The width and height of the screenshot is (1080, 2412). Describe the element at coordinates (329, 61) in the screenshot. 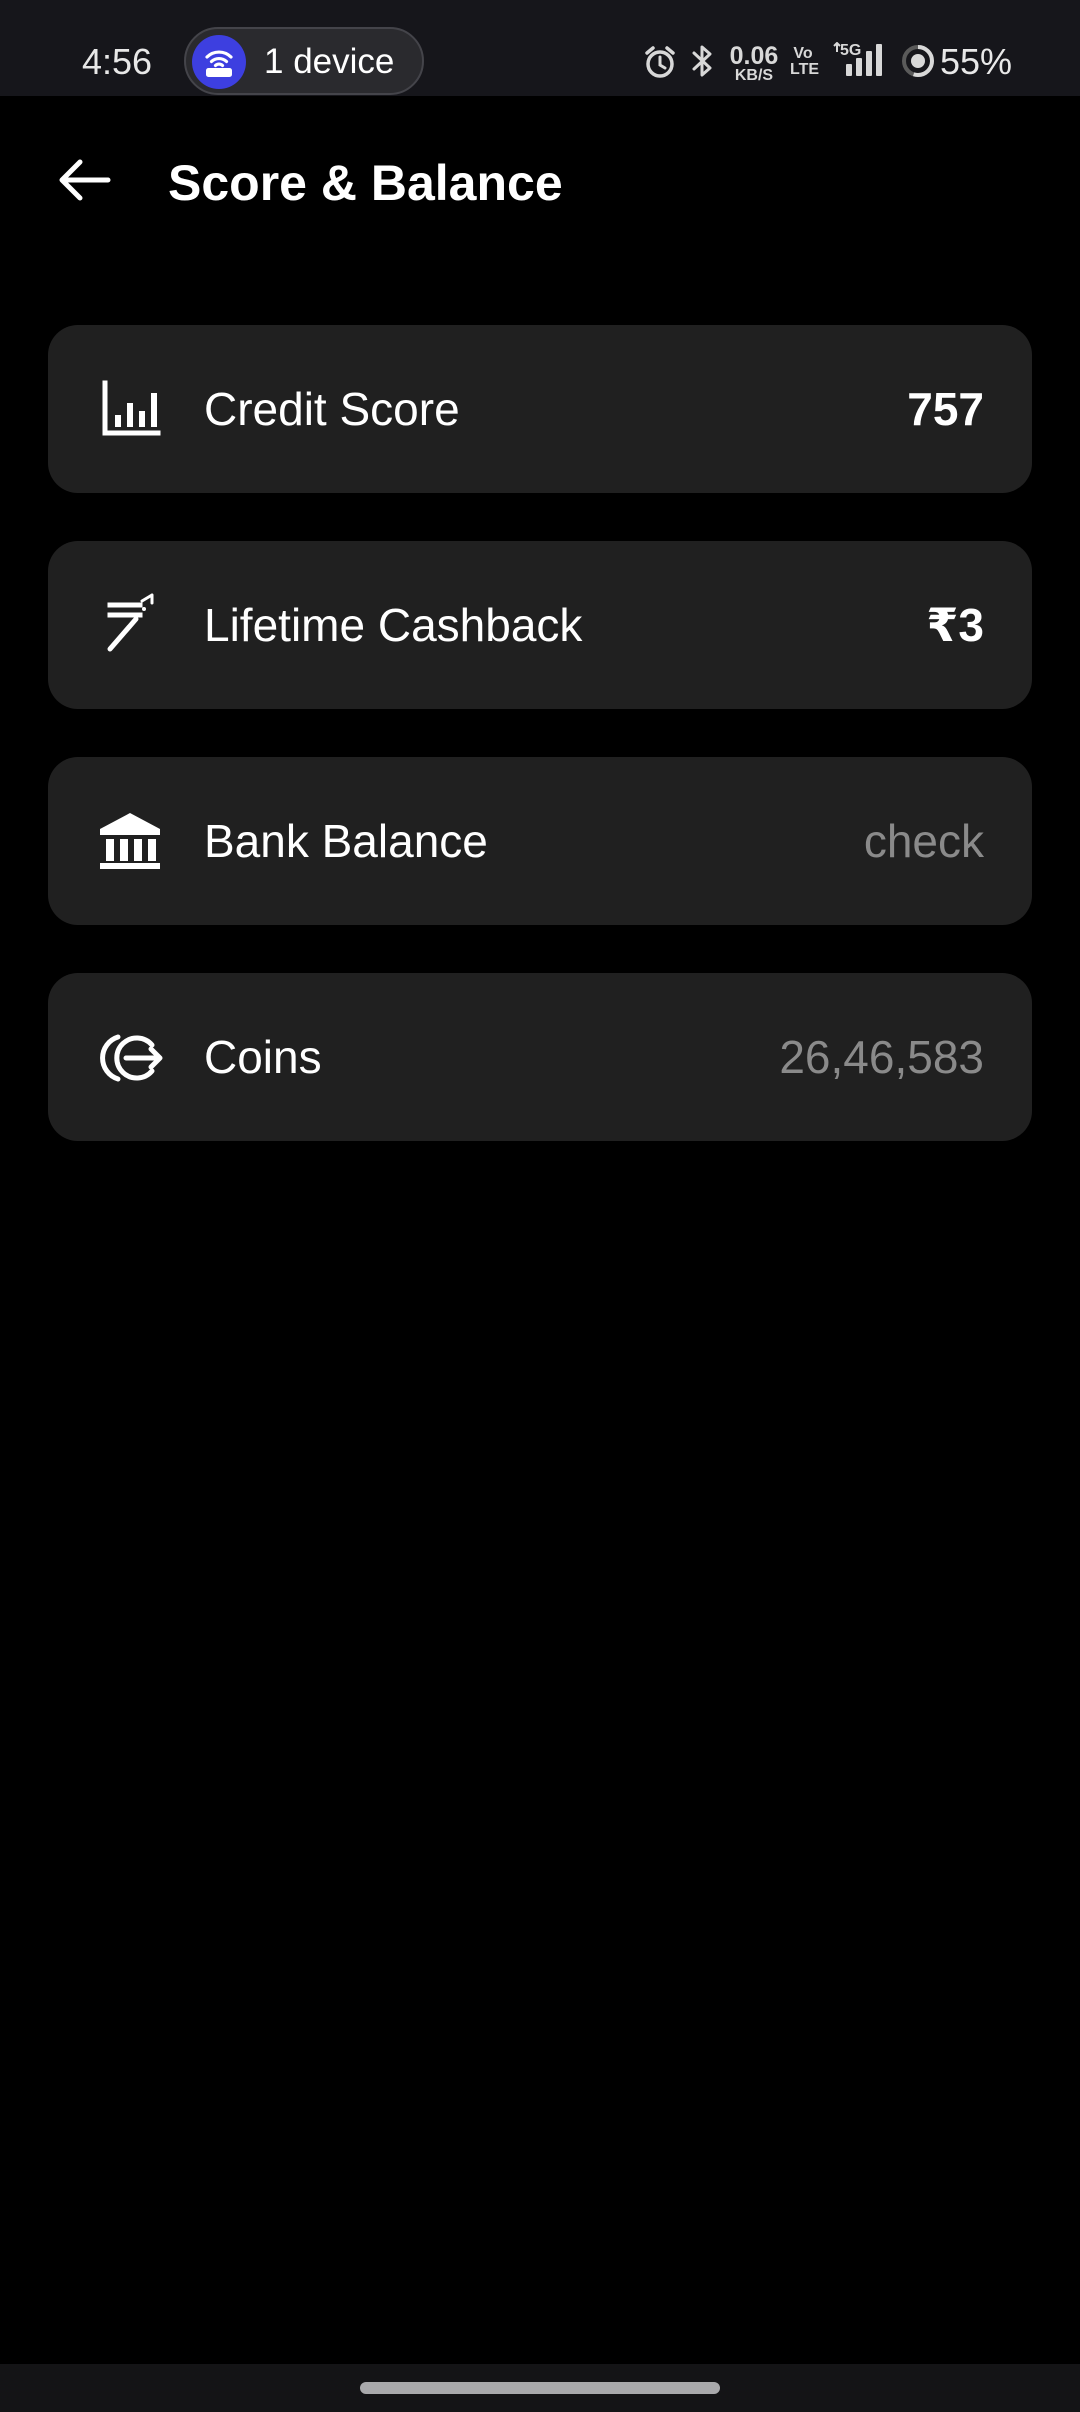

I see `hotspot-device-count: 1 device` at that location.